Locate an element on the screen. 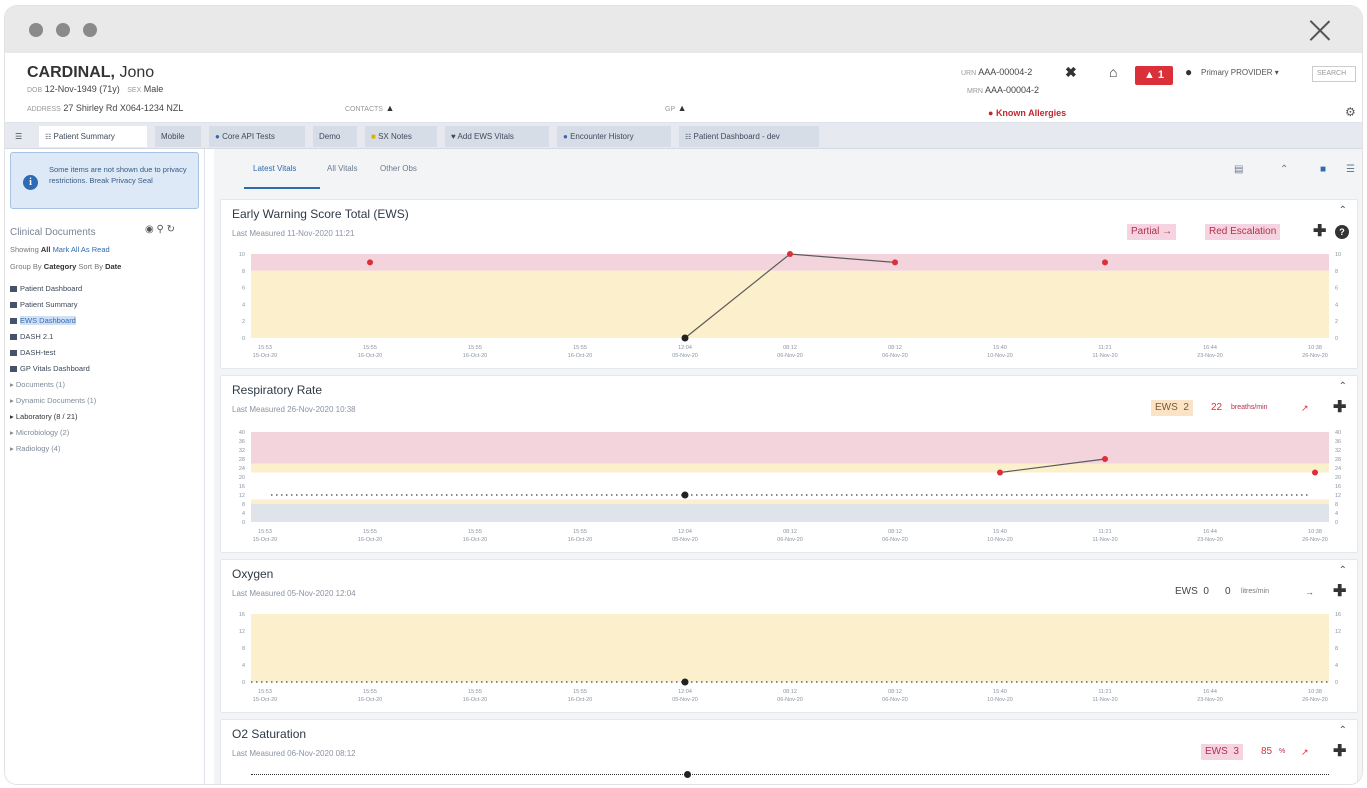 The height and width of the screenshot is (788, 1367). alerts-badge: ▲ 1 is located at coordinates (1154, 75).